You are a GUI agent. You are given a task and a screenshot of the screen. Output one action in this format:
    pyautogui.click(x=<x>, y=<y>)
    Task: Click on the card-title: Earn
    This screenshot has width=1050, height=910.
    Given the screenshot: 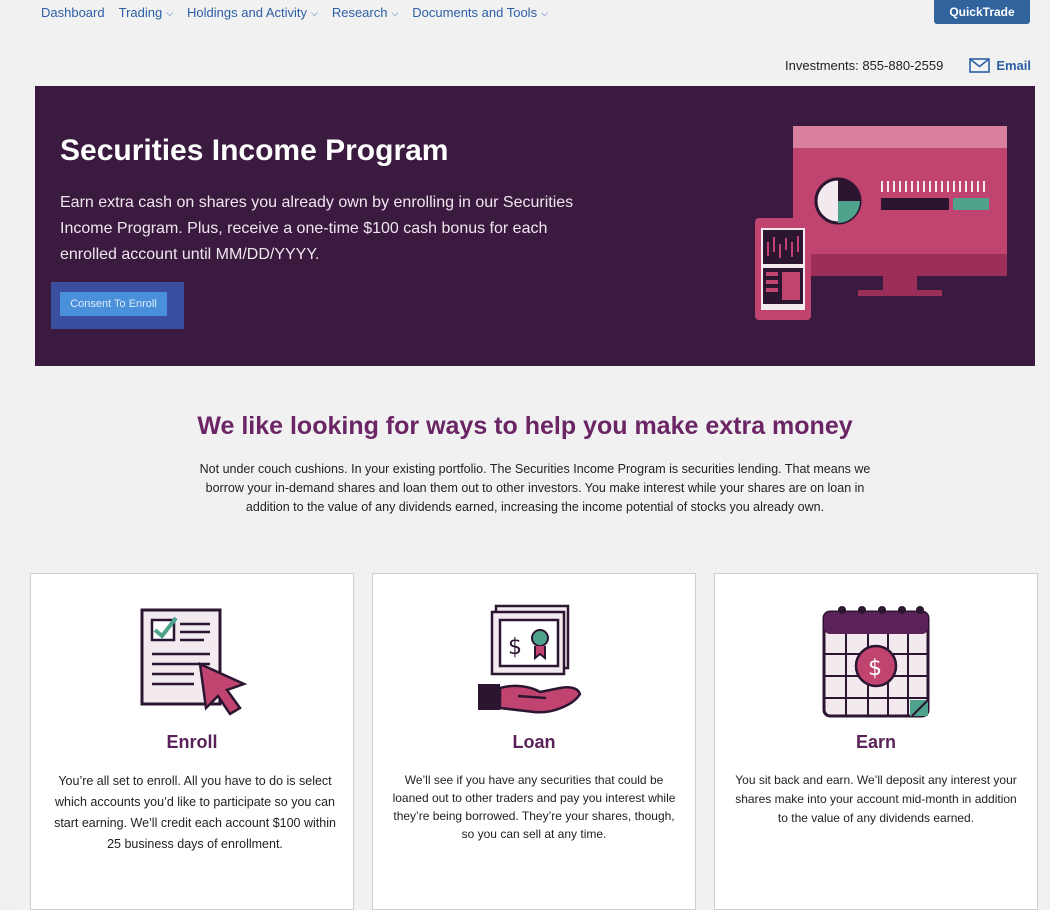 What is the action you would take?
    pyautogui.click(x=876, y=742)
    